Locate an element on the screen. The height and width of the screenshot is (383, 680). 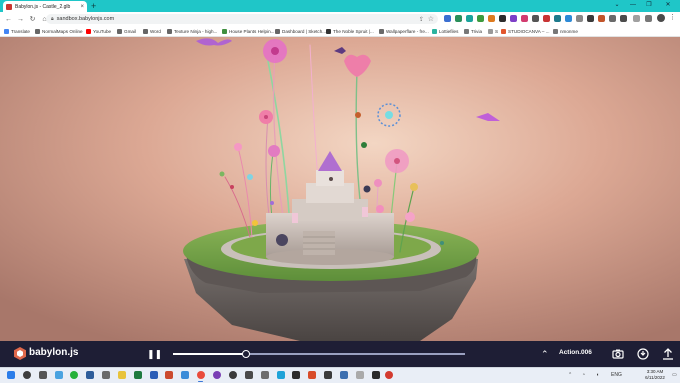
animation-selector: Action.006 is located at coordinates (575, 352).